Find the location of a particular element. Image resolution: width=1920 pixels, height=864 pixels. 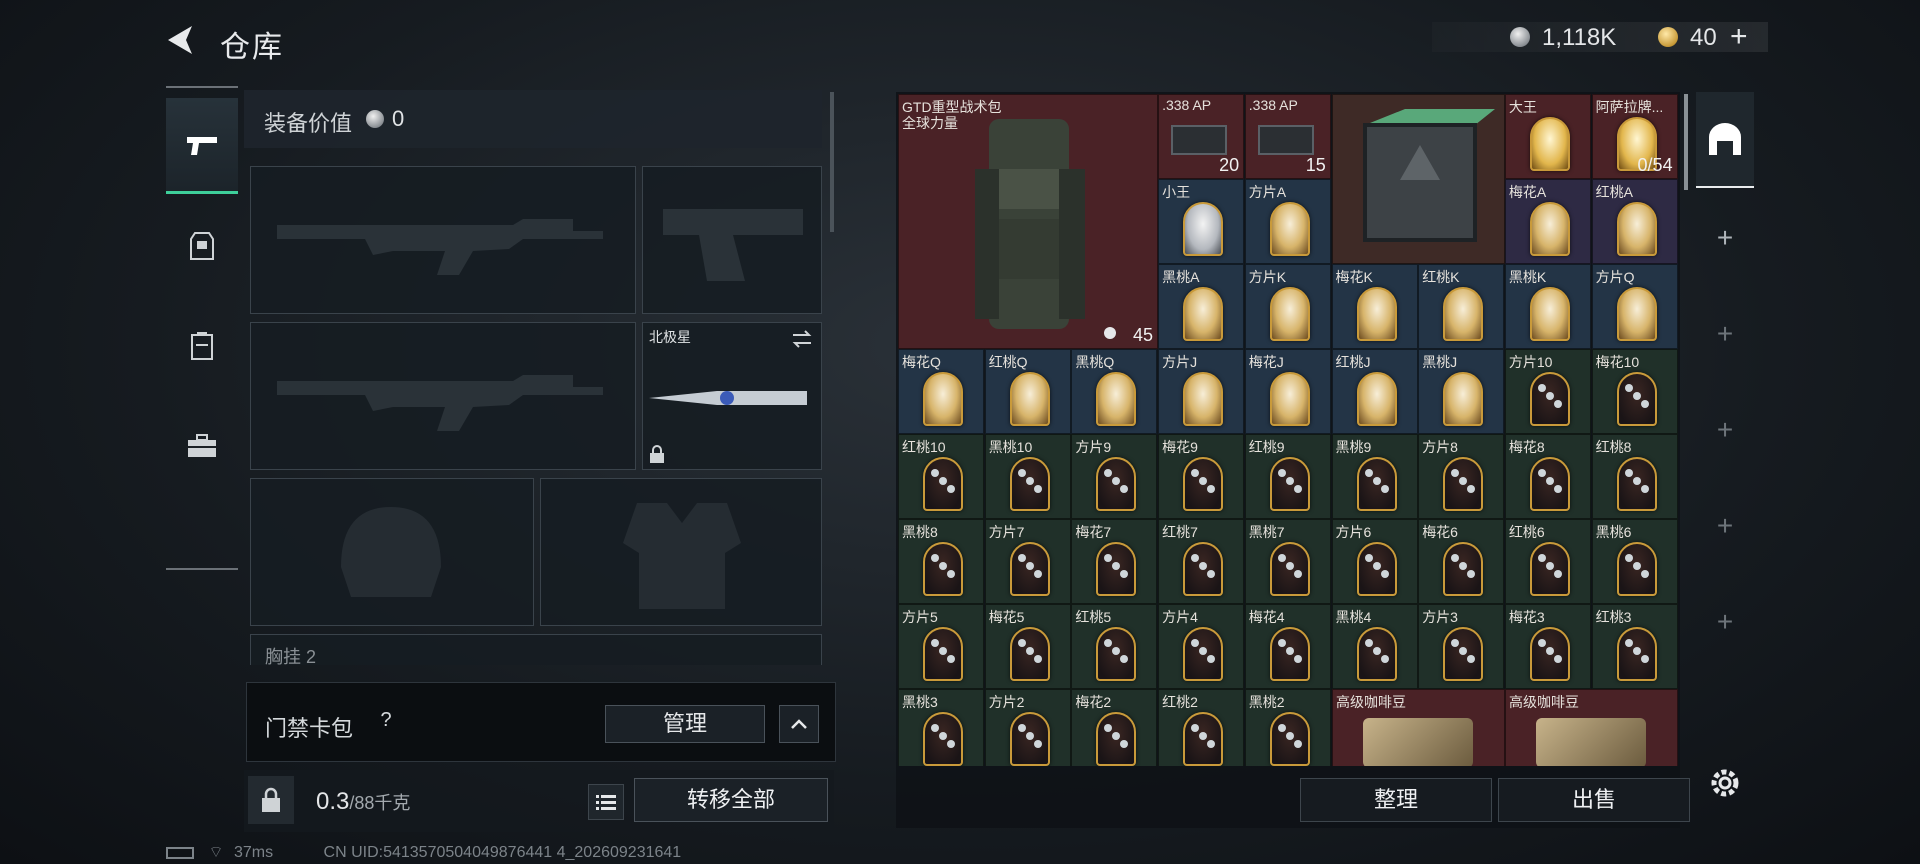

inventory-item: 方片7 is located at coordinates (1027, 561).